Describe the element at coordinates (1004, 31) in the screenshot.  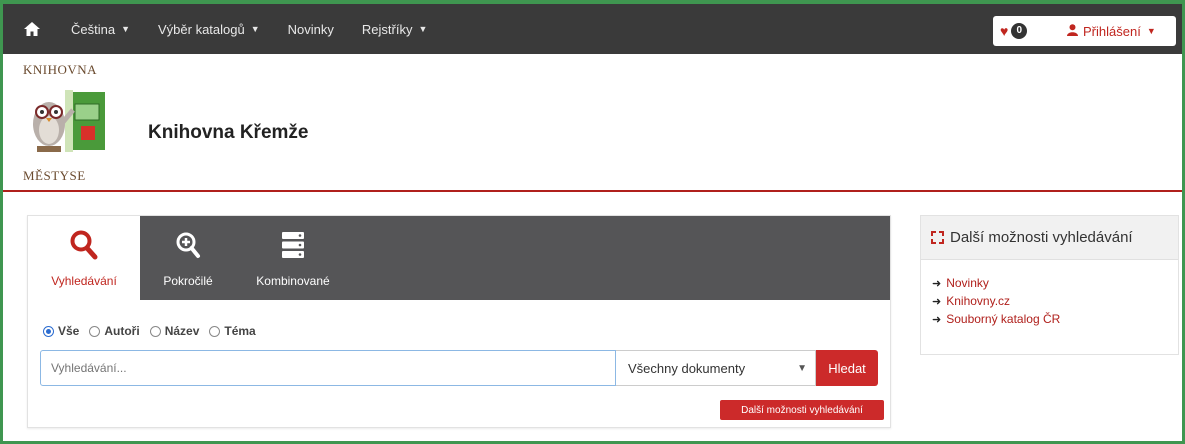
I see `heart-icon: ♥` at that location.